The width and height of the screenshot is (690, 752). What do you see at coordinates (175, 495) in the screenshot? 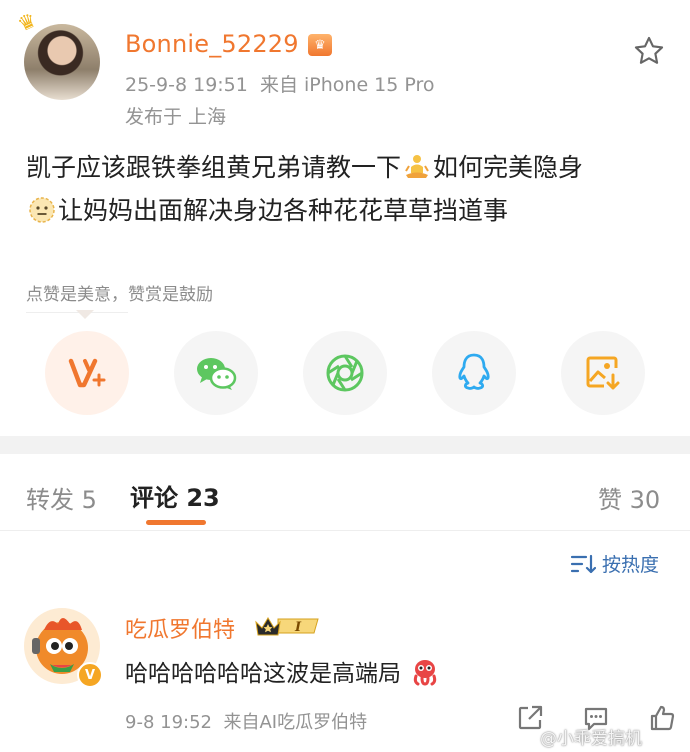
I see `tab-comment: 评论 23` at bounding box center [175, 495].